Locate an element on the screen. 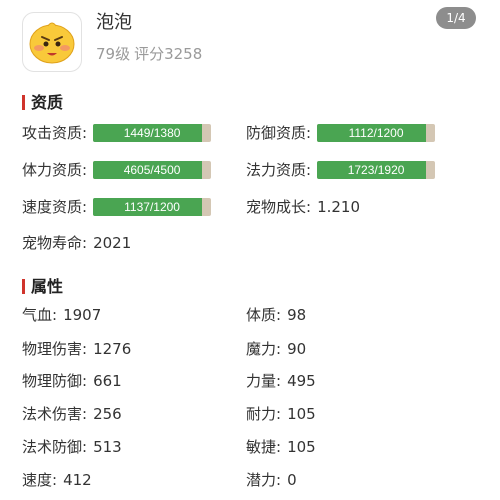 Image resolution: width=500 pixels, height=500 pixels. section-title-aptitude: 资质 is located at coordinates (42, 101).